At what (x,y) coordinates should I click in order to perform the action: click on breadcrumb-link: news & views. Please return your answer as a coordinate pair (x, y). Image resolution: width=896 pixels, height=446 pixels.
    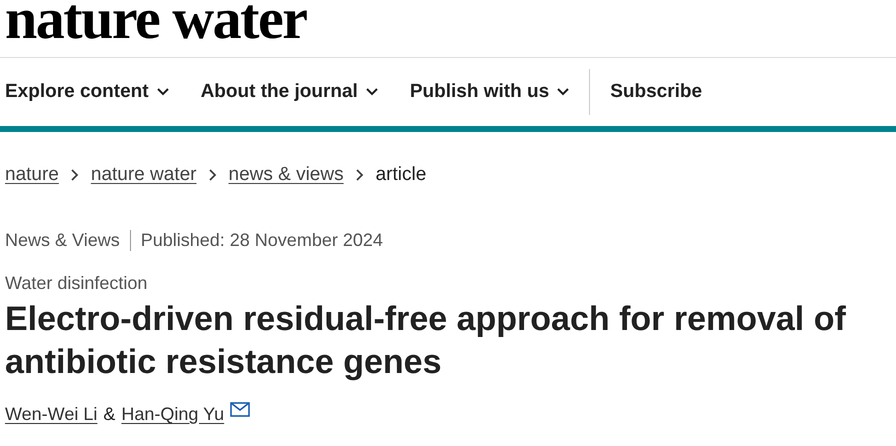
    Looking at the image, I should click on (286, 175).